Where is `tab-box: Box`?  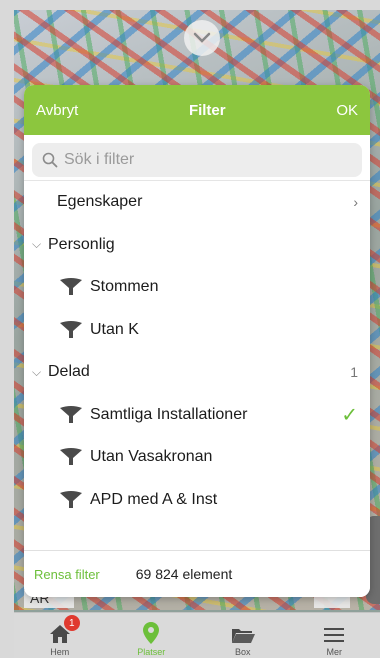
tab-box: Box is located at coordinates (243, 635).